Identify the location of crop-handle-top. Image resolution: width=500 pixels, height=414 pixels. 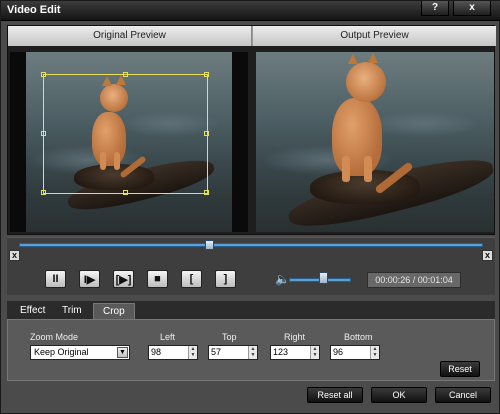
(125, 74).